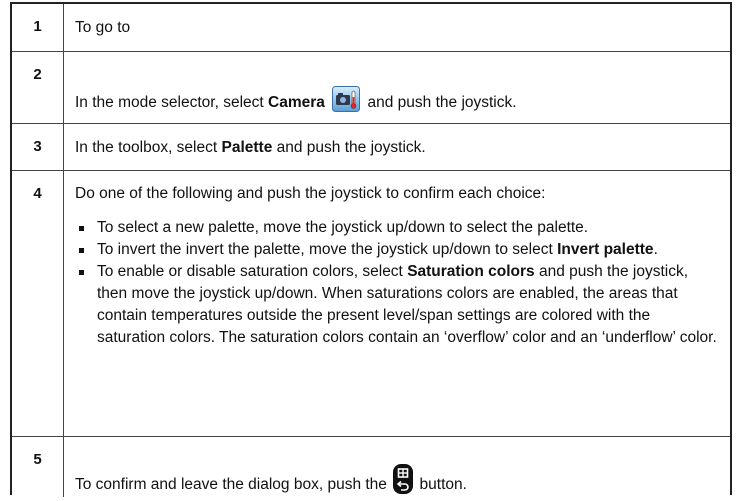 Image resolution: width=740 pixels, height=501 pixels. What do you see at coordinates (38, 303) in the screenshot?
I see `step-number: 4` at bounding box center [38, 303].